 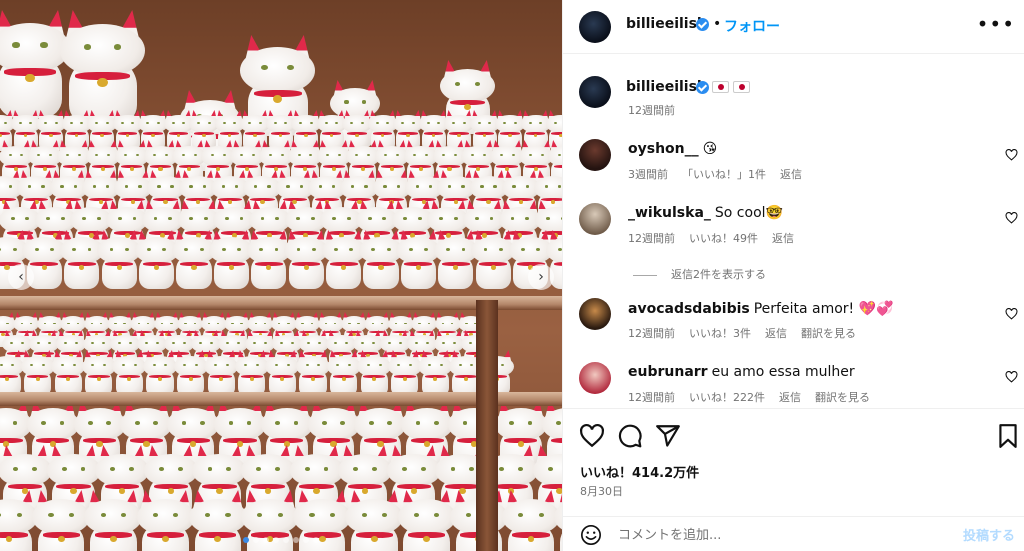 What do you see at coordinates (752, 26) in the screenshot?
I see `follow-button: フォロー` at bounding box center [752, 26].